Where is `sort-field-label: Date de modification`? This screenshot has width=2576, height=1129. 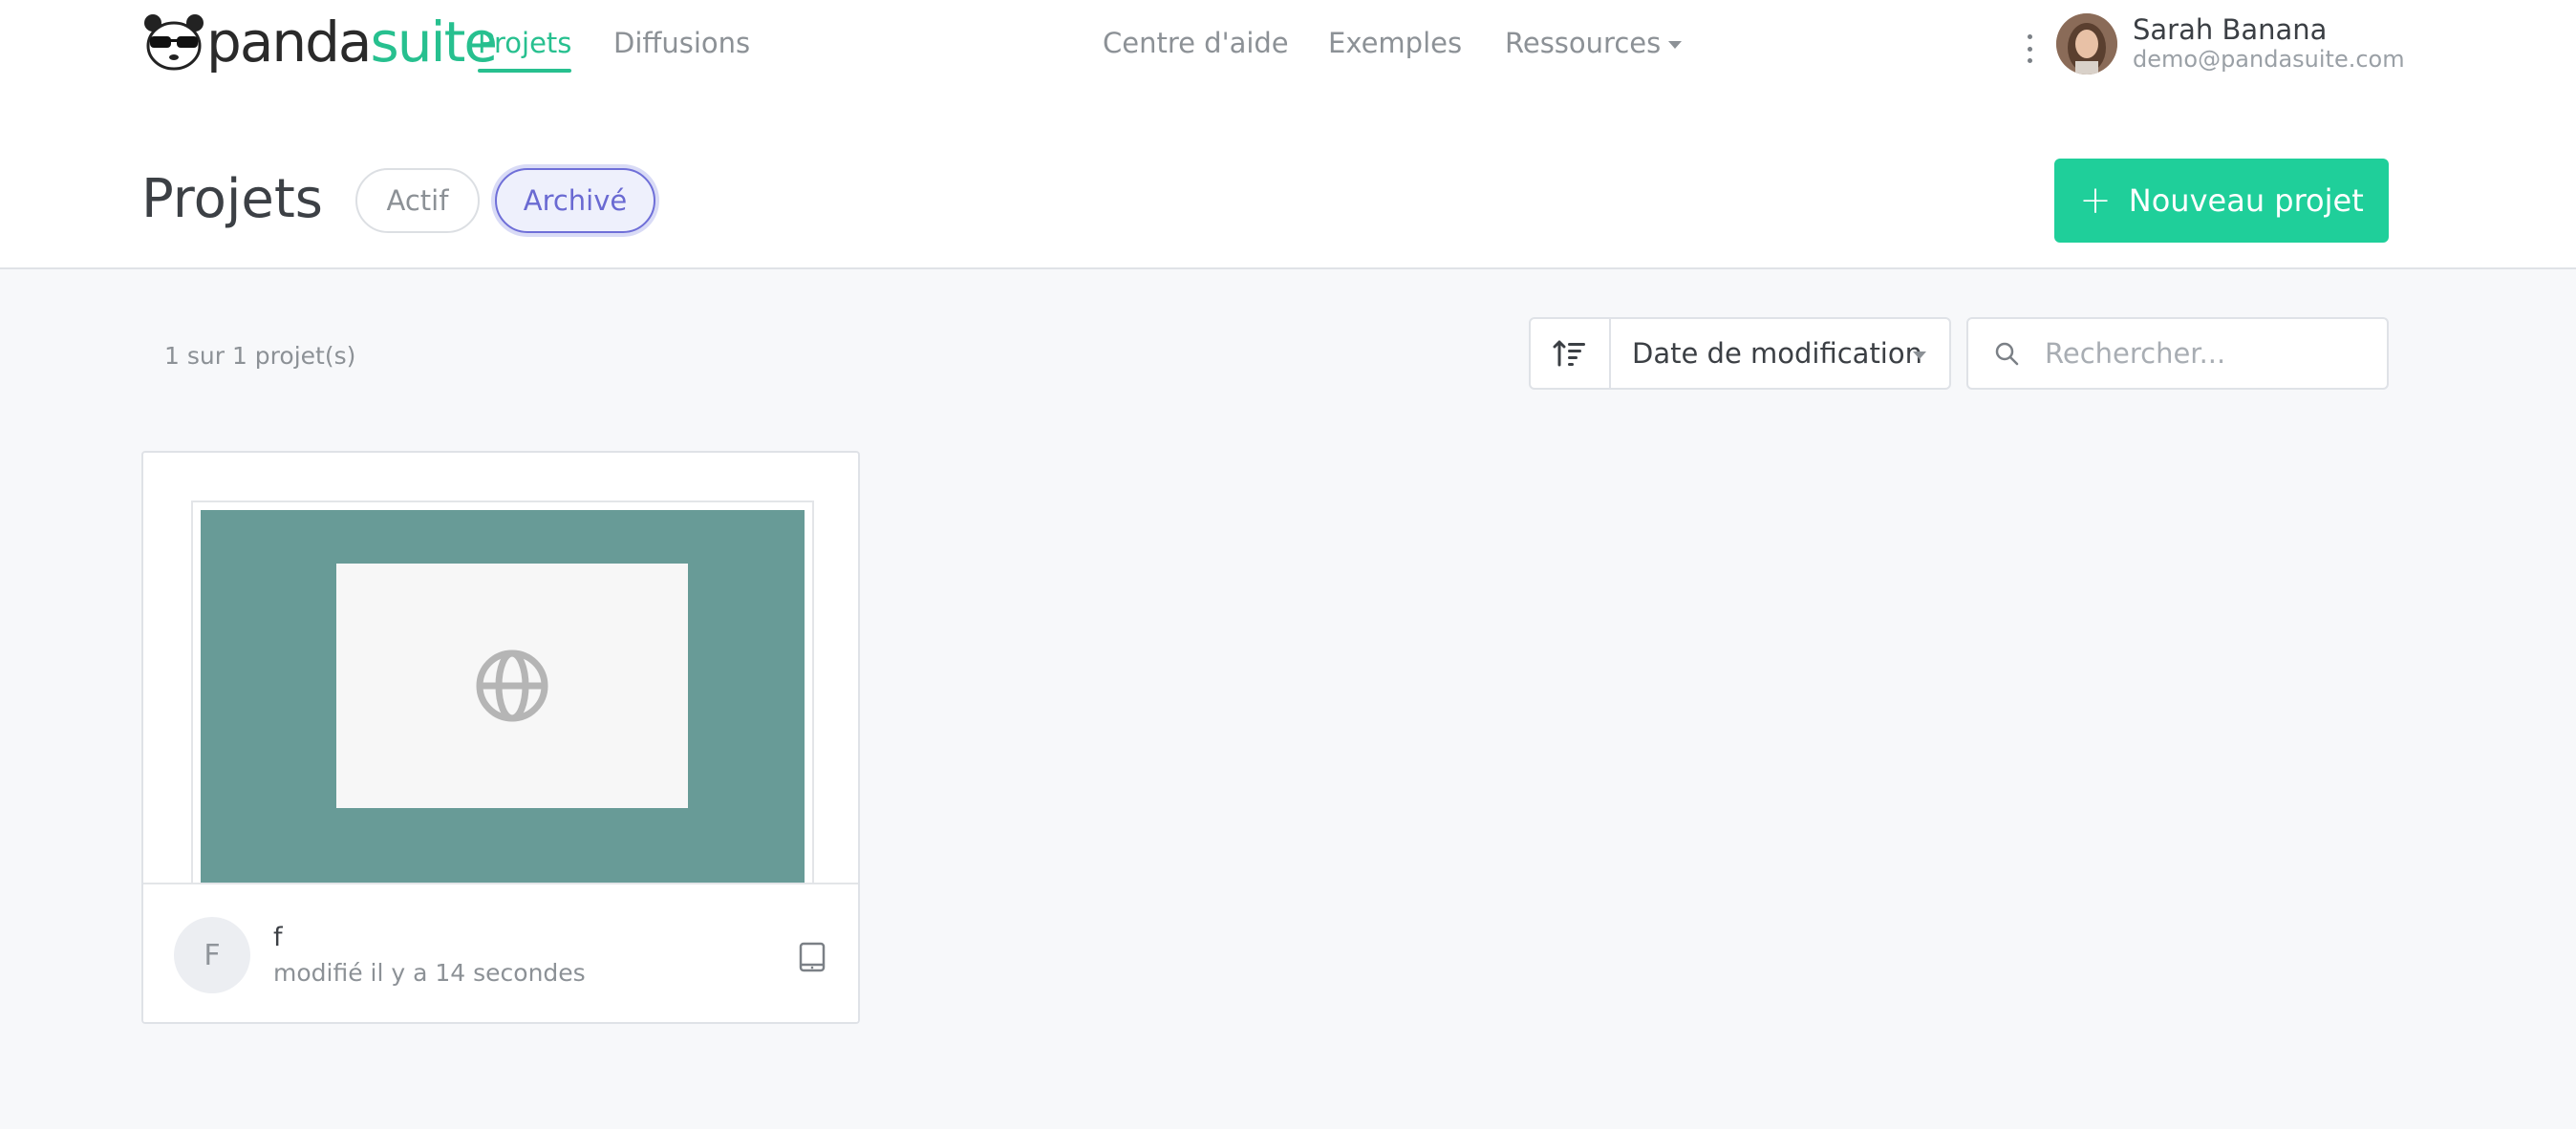
sort-field-label: Date de modification is located at coordinates (1777, 353).